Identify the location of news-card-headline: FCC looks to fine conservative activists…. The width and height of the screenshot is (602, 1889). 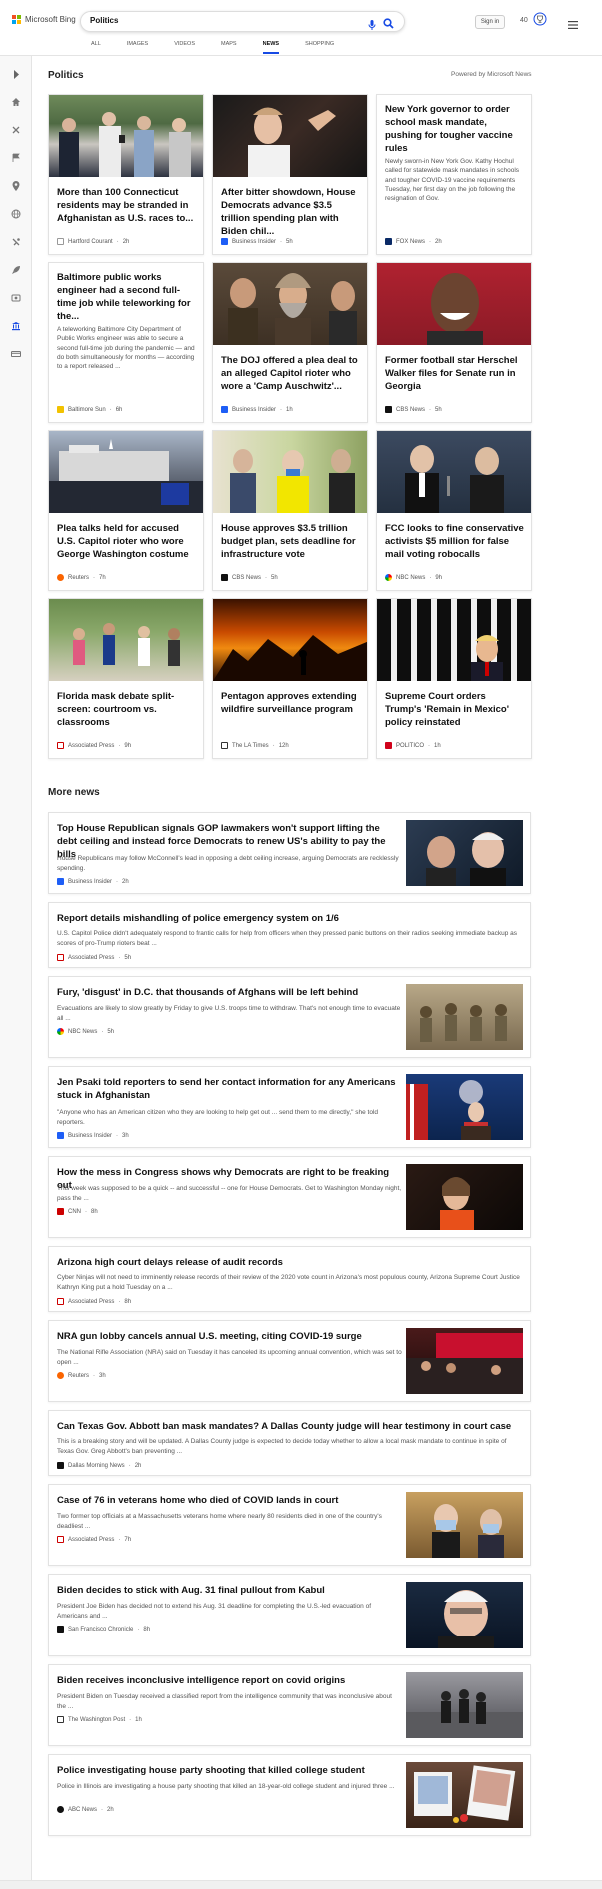
(455, 541).